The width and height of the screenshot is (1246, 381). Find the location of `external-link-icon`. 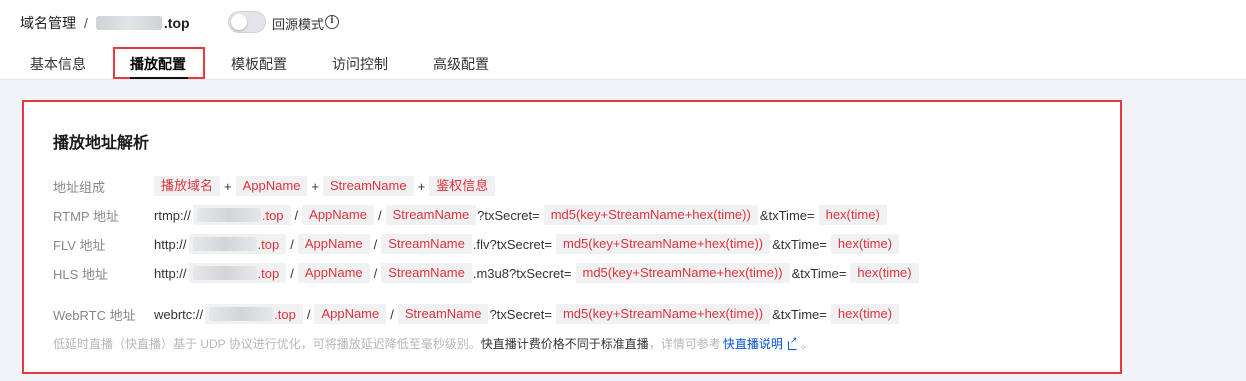

external-link-icon is located at coordinates (792, 342).